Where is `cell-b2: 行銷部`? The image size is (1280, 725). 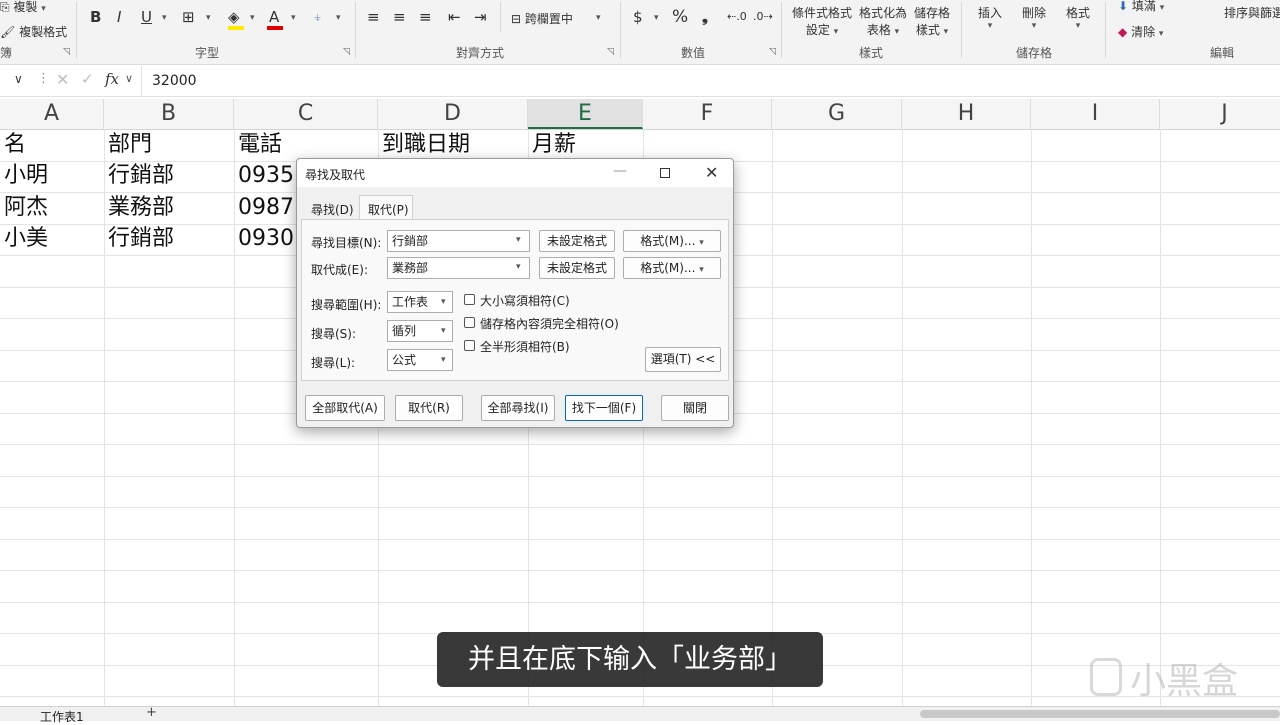 cell-b2: 行銷部 is located at coordinates (141, 176).